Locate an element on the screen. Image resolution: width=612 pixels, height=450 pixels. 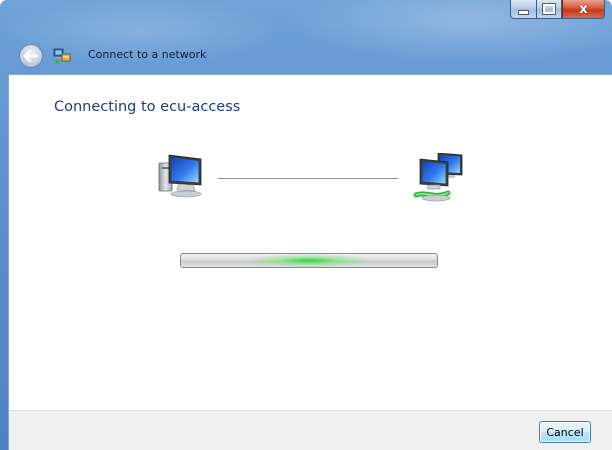
close-button: x is located at coordinates (583, 9).